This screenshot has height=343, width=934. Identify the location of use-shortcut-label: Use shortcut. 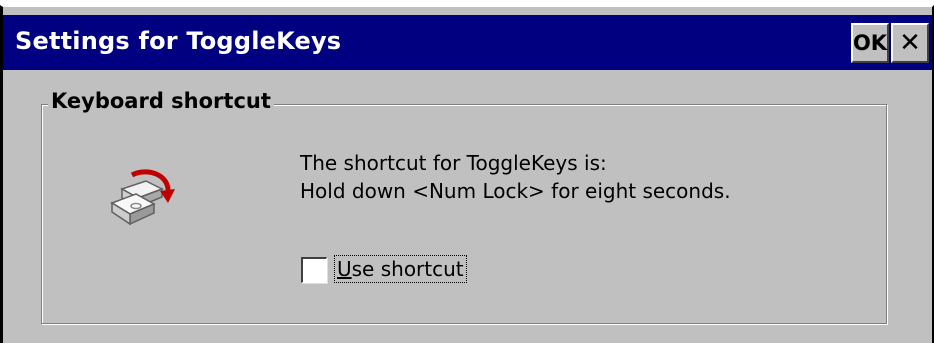
(400, 269).